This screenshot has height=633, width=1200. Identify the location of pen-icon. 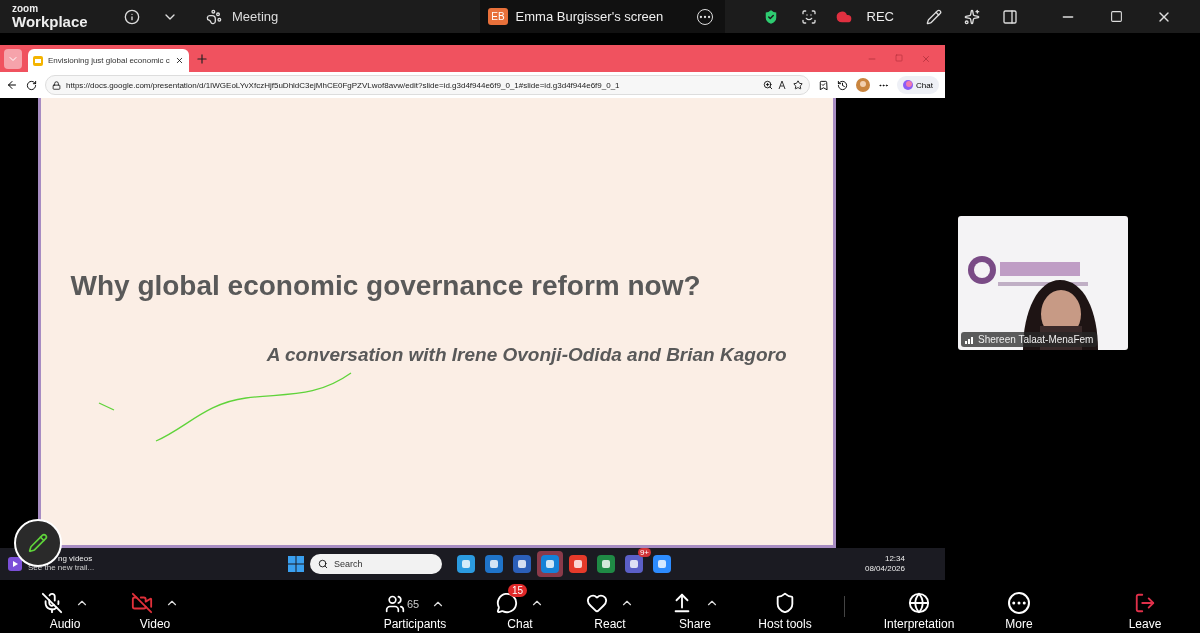
(38, 543).